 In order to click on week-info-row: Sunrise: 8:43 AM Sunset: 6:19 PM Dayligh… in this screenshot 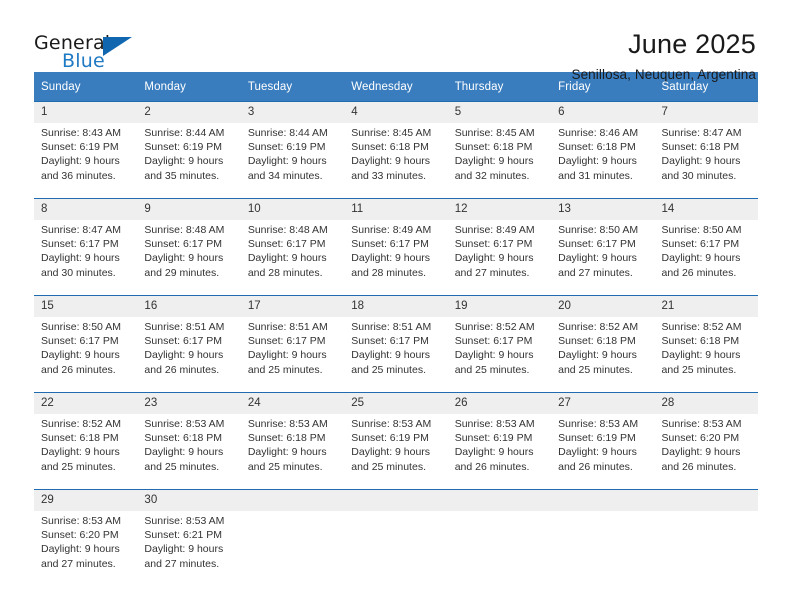, I will do `click(396, 161)`.